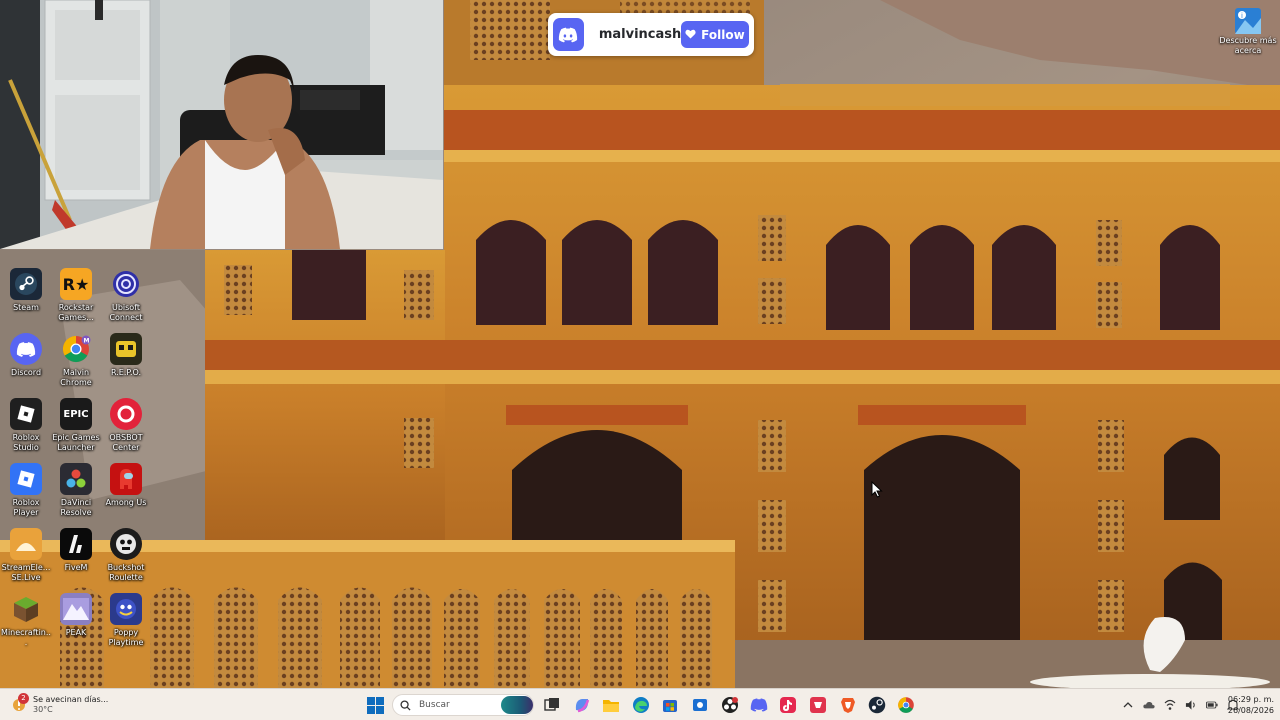 This screenshot has width=1280, height=720. What do you see at coordinates (640, 34) in the screenshot?
I see `alert-username: malvincash` at bounding box center [640, 34].